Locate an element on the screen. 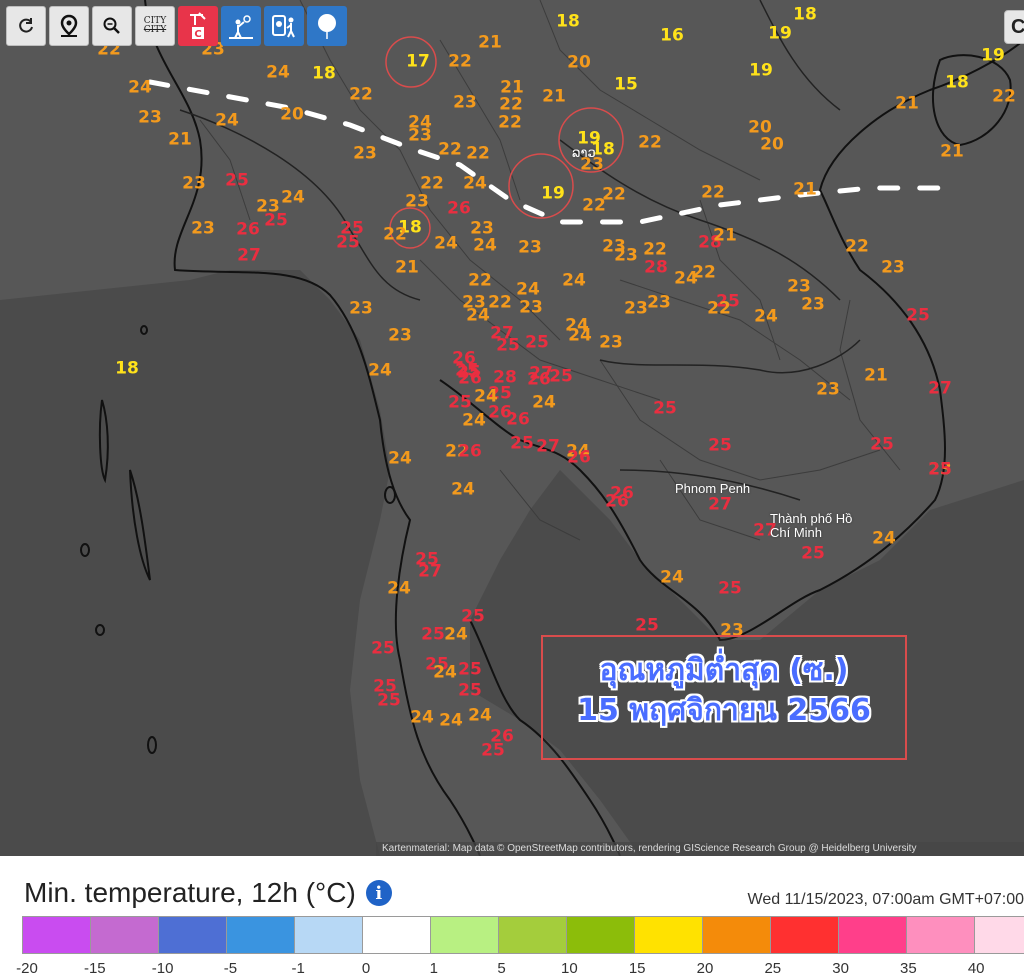 The width and height of the screenshot is (1024, 980). balloon-button is located at coordinates (327, 26).